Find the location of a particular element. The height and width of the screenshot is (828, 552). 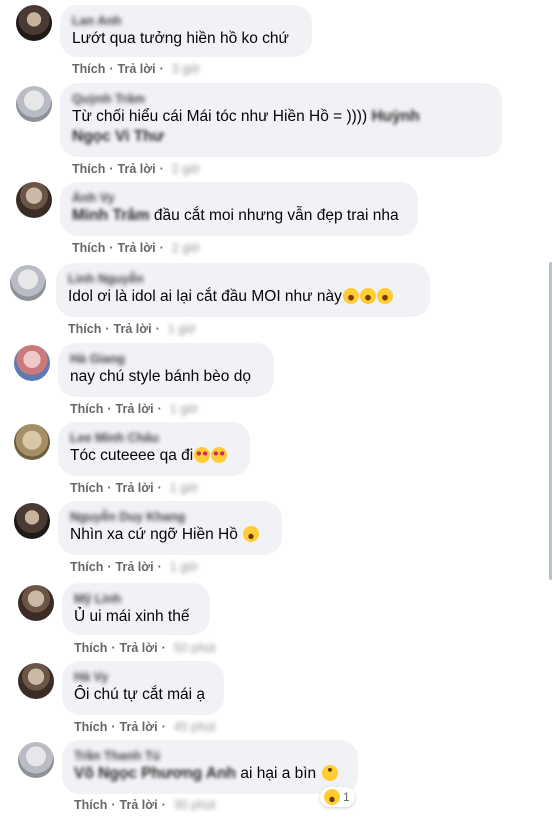

comment-text: Tóc cuteeee qa đi is located at coordinates (154, 456).